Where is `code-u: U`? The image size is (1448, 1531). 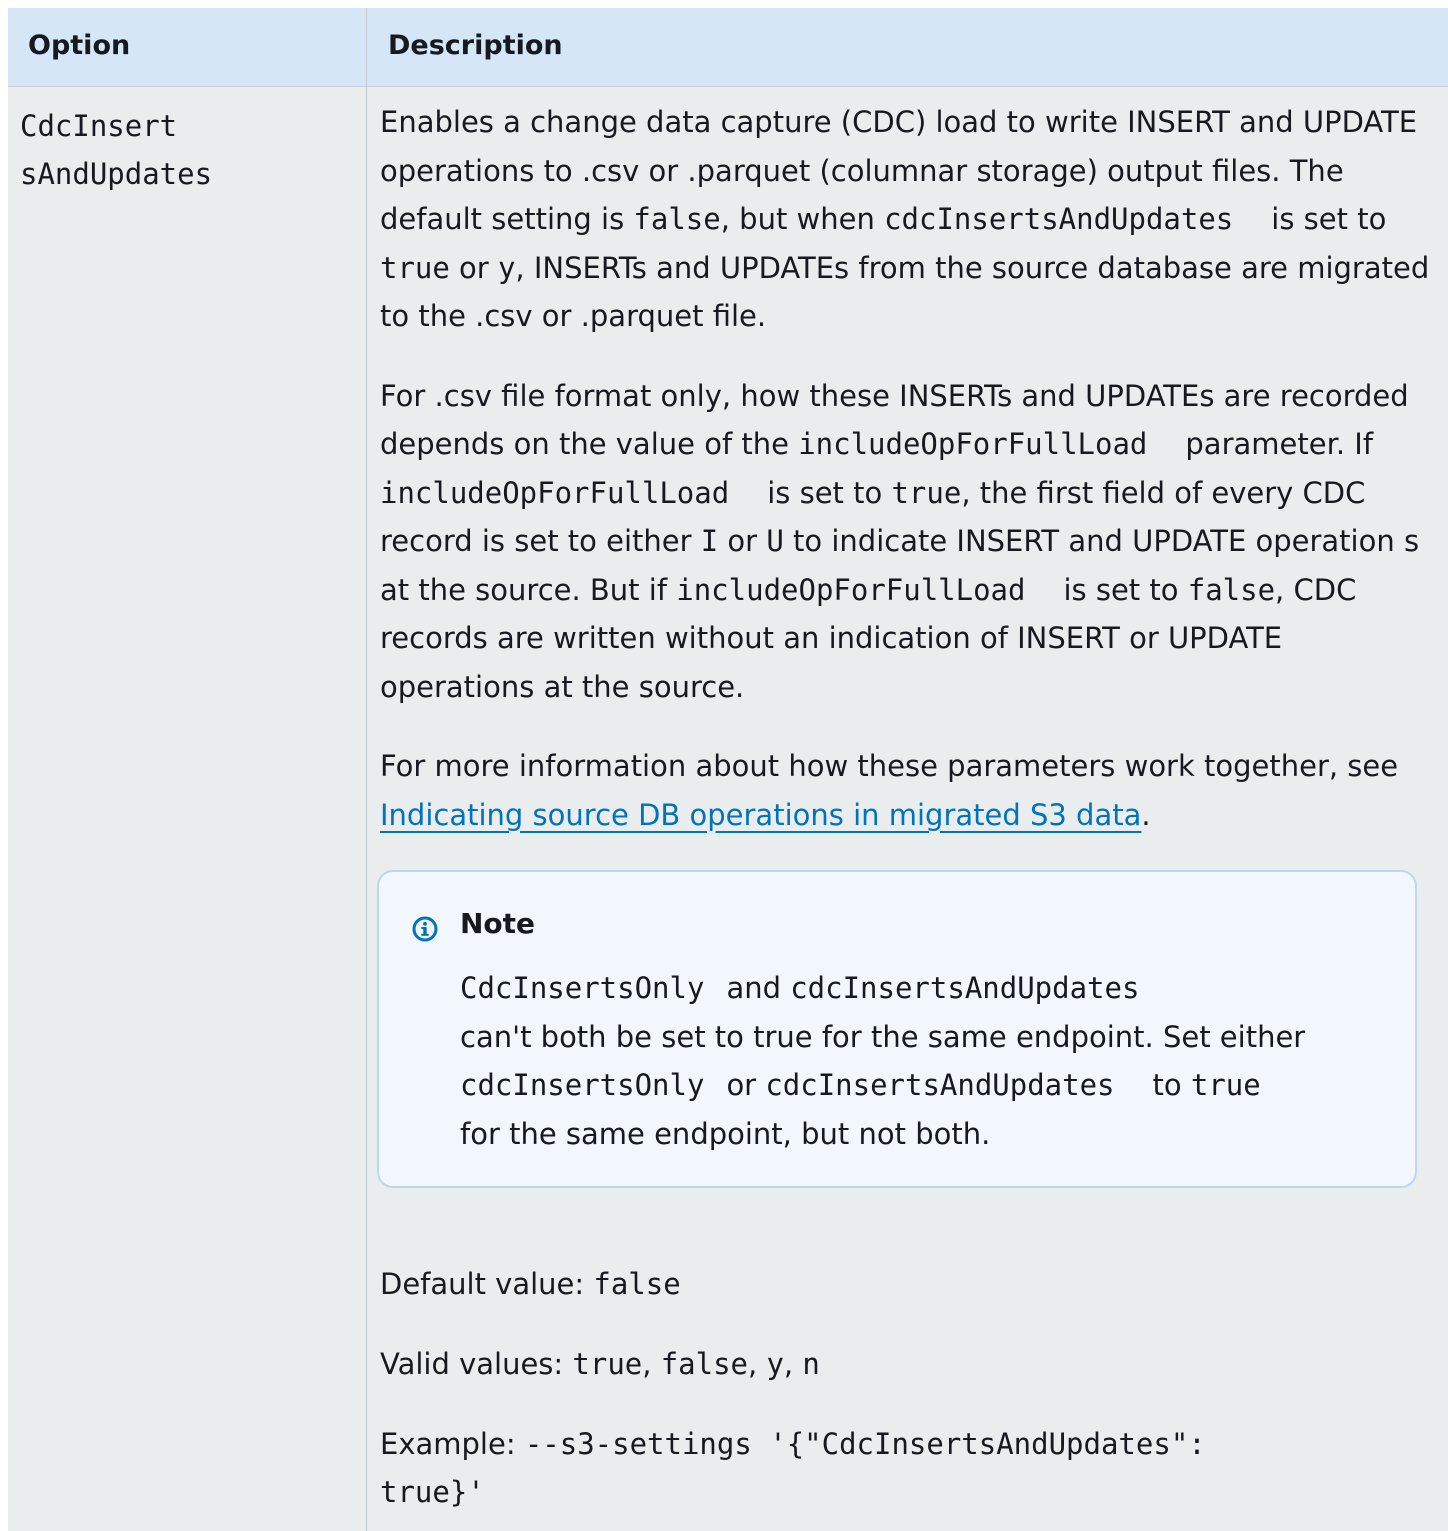 code-u: U is located at coordinates (775, 541).